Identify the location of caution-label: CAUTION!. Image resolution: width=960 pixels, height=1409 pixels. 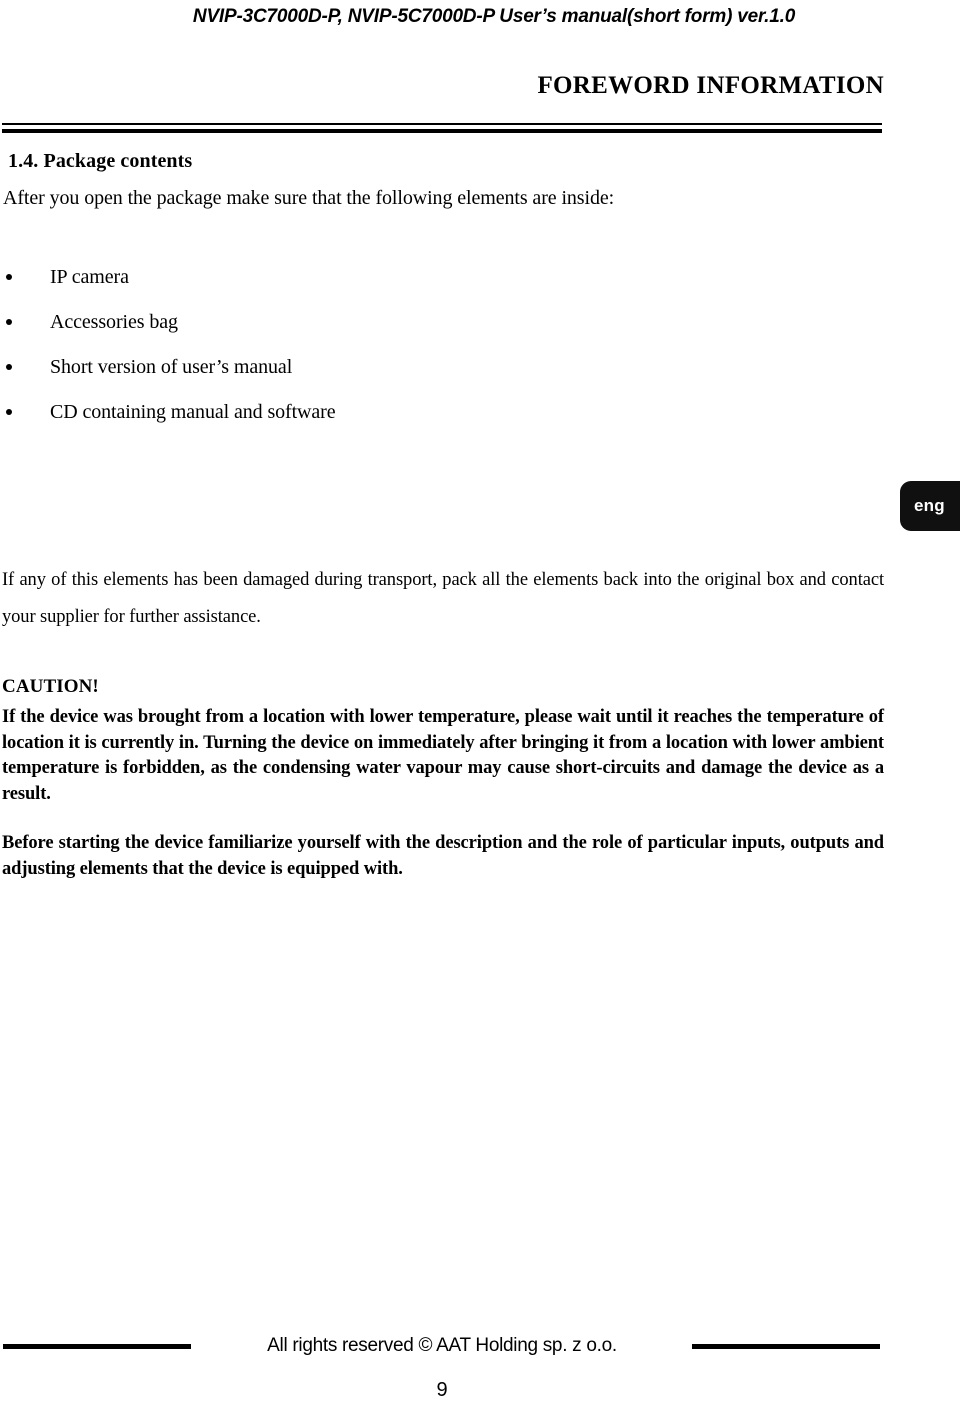
(50, 686).